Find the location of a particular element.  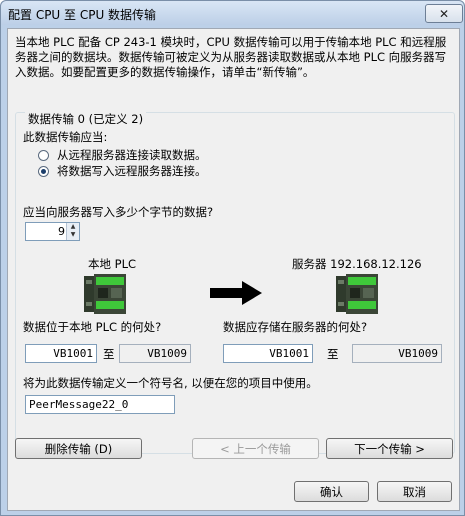

spin-down-icon: ▼ is located at coordinates (73, 235).